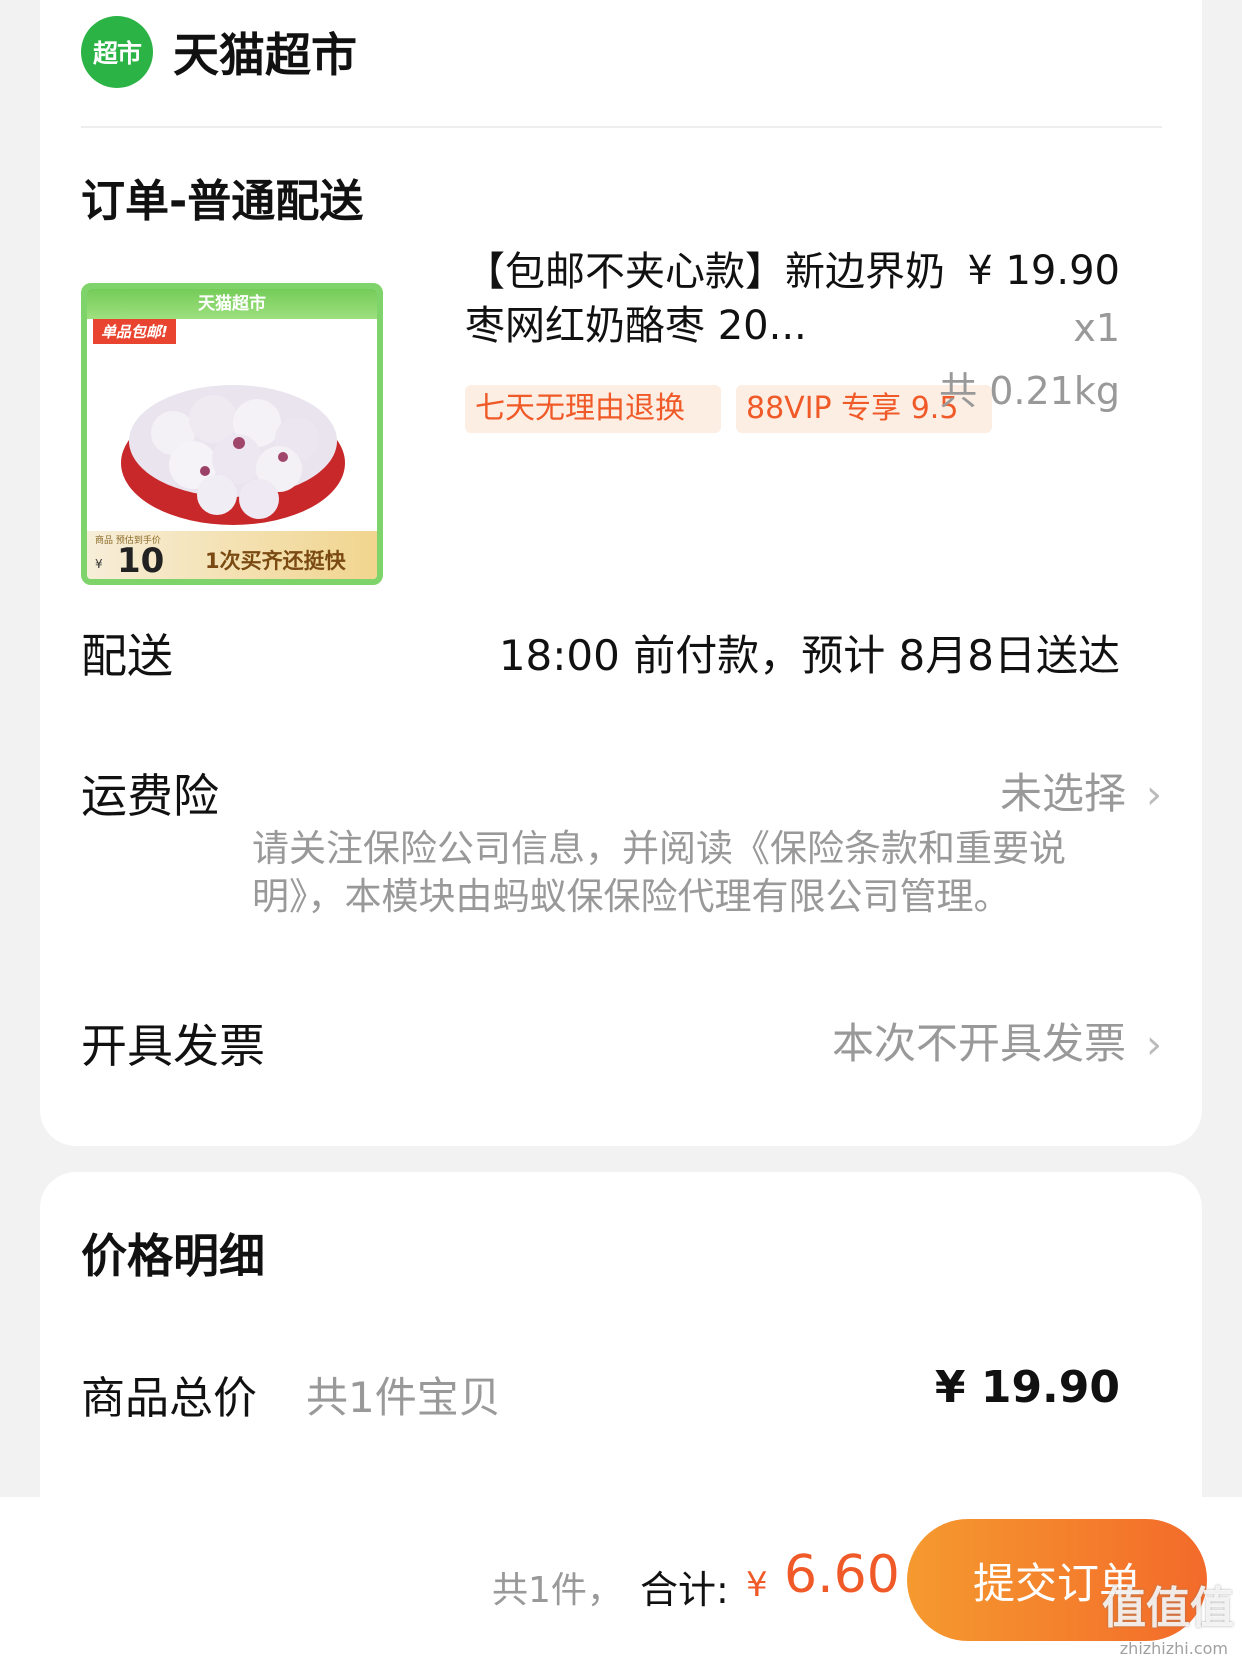 This screenshot has height=1660, width=1242. I want to click on checkout-bar: 共1件， 合计: ¥ 6.60 提交订单, so click(621, 1578).